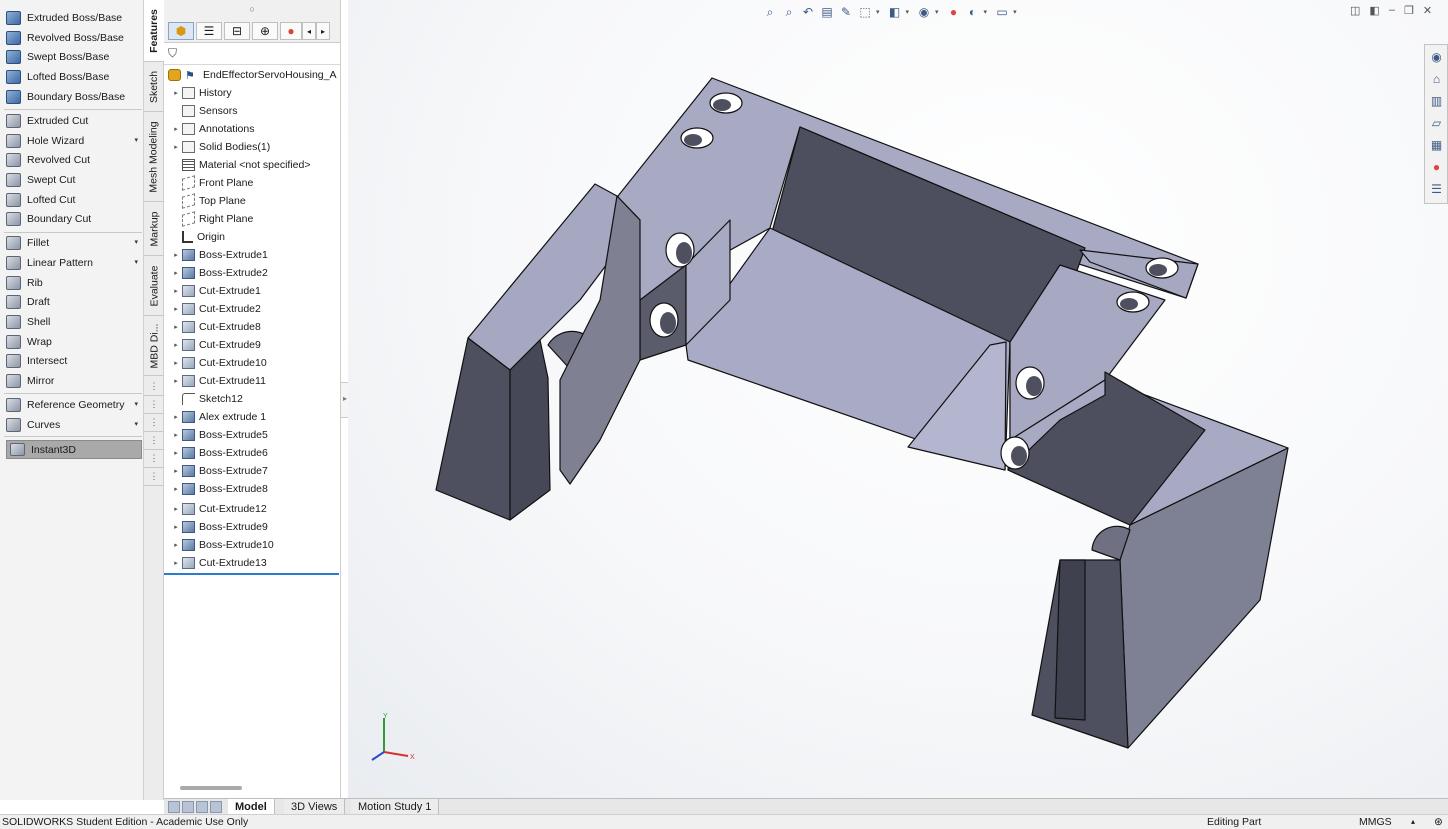 This screenshot has width=1448, height=829. What do you see at coordinates (1409, 10) in the screenshot?
I see `restore-icon: ❐` at bounding box center [1409, 10].